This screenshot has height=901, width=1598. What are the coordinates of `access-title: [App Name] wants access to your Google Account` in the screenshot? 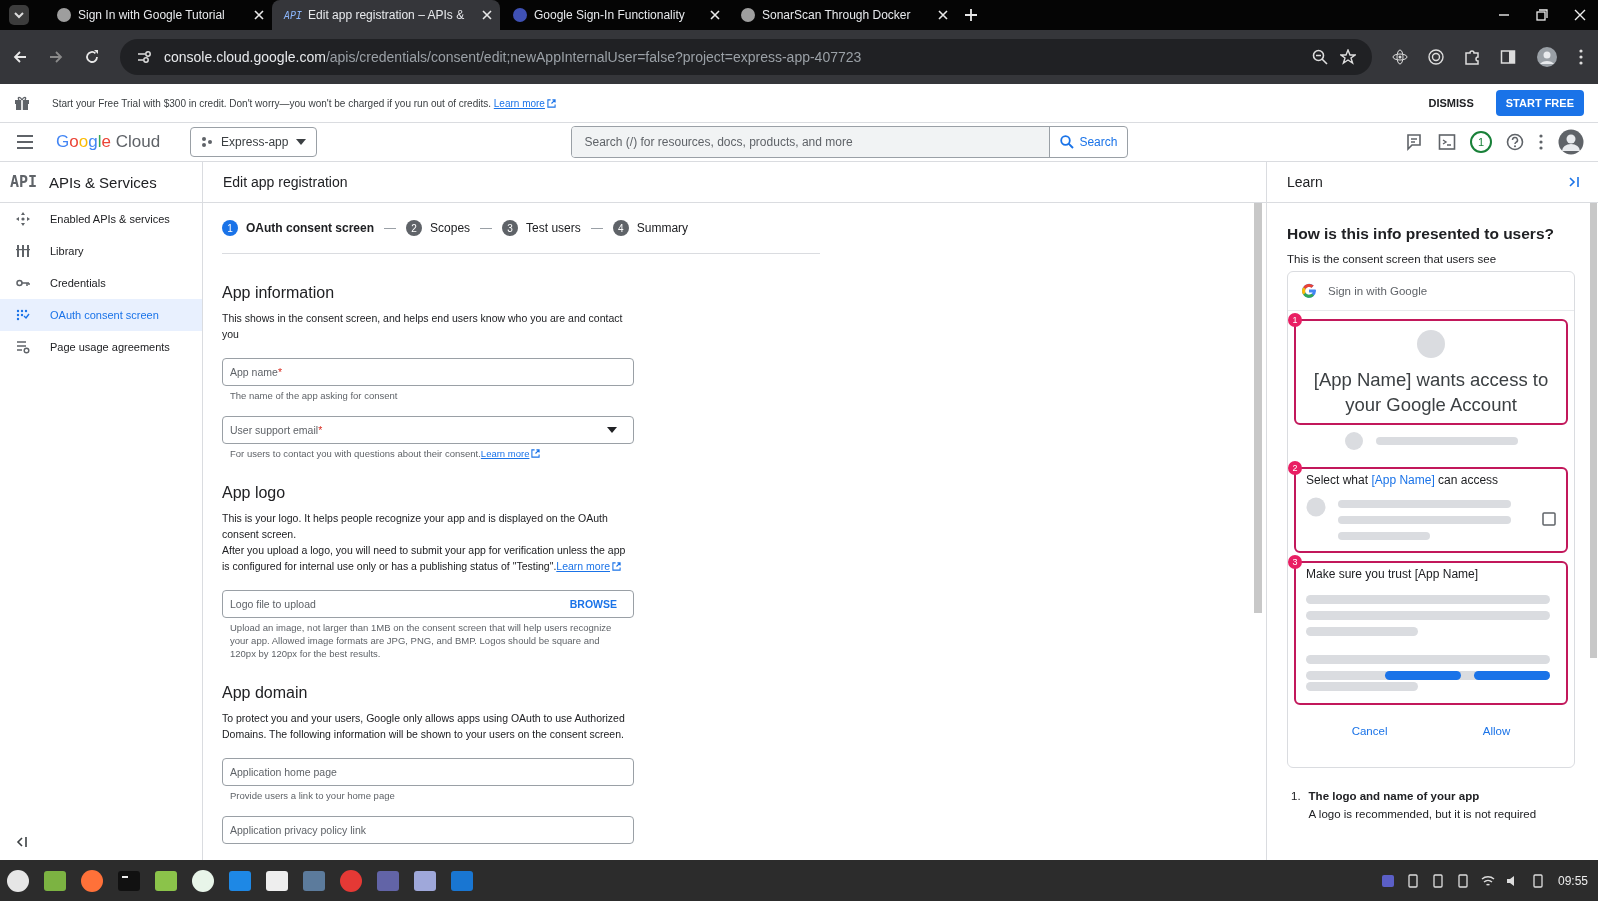 It's located at (1431, 392).